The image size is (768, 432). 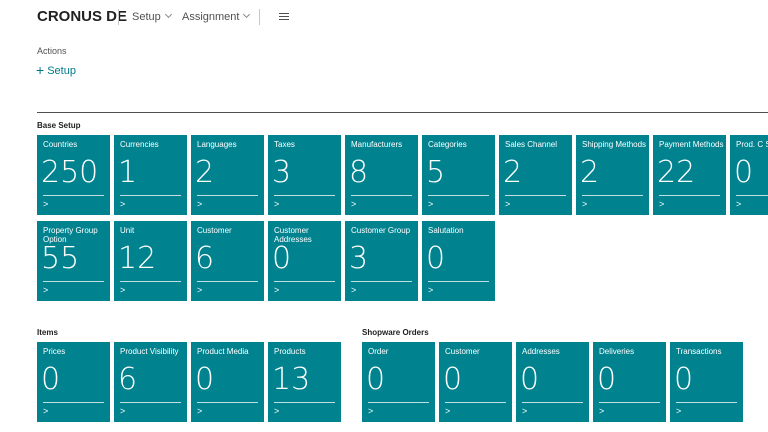 I want to click on tile-label: Customer, so click(x=462, y=351).